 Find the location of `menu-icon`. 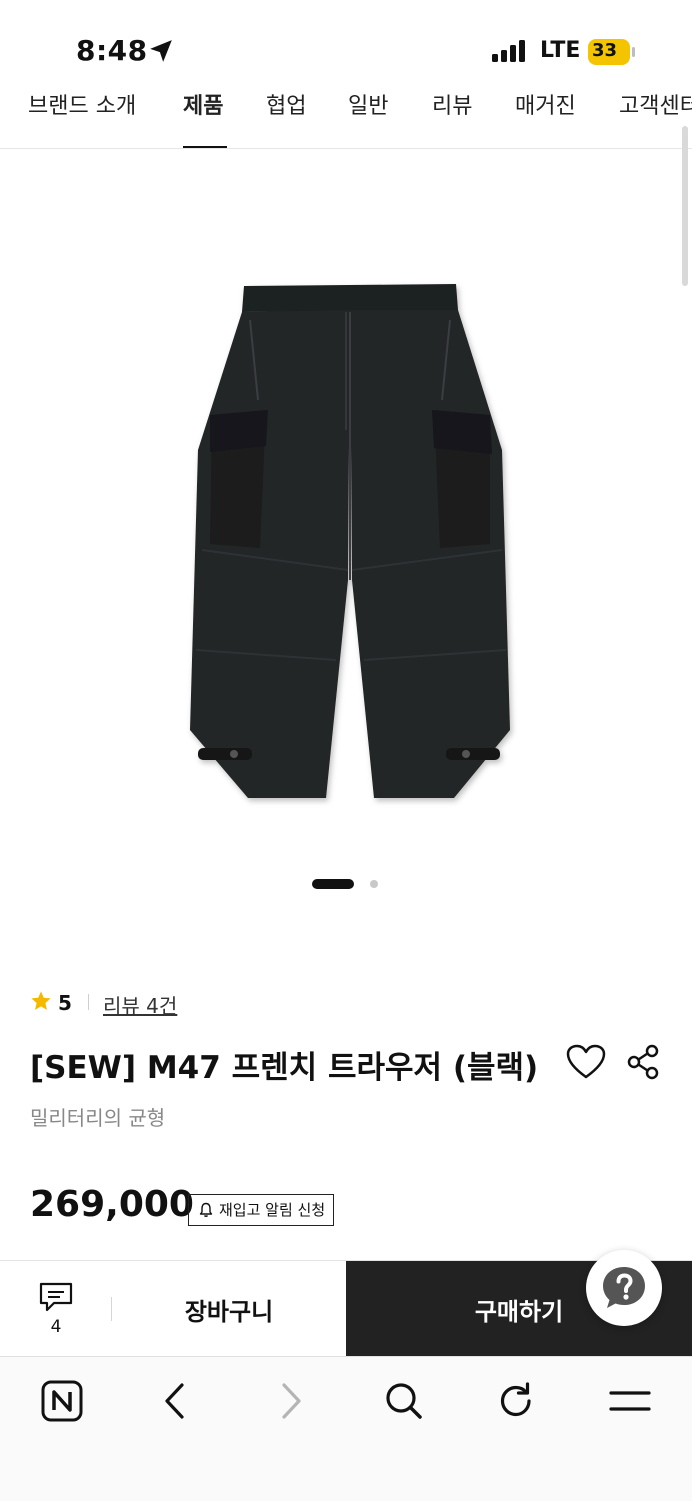

menu-icon is located at coordinates (630, 1401).